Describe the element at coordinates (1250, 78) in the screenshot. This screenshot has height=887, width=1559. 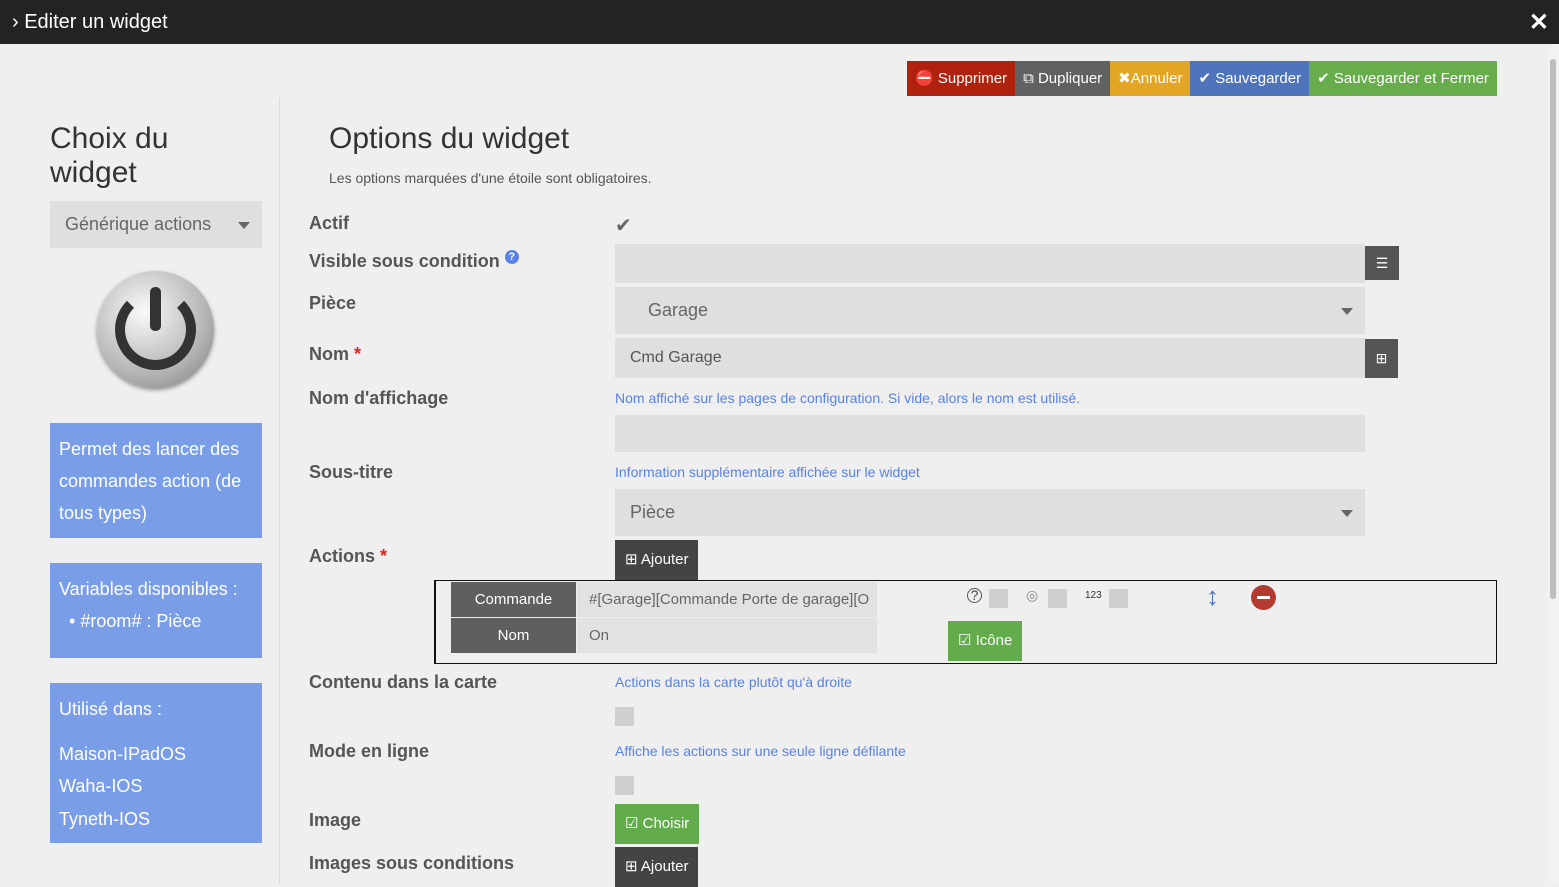
I see `save-button: ✔ Sauvegarder` at that location.